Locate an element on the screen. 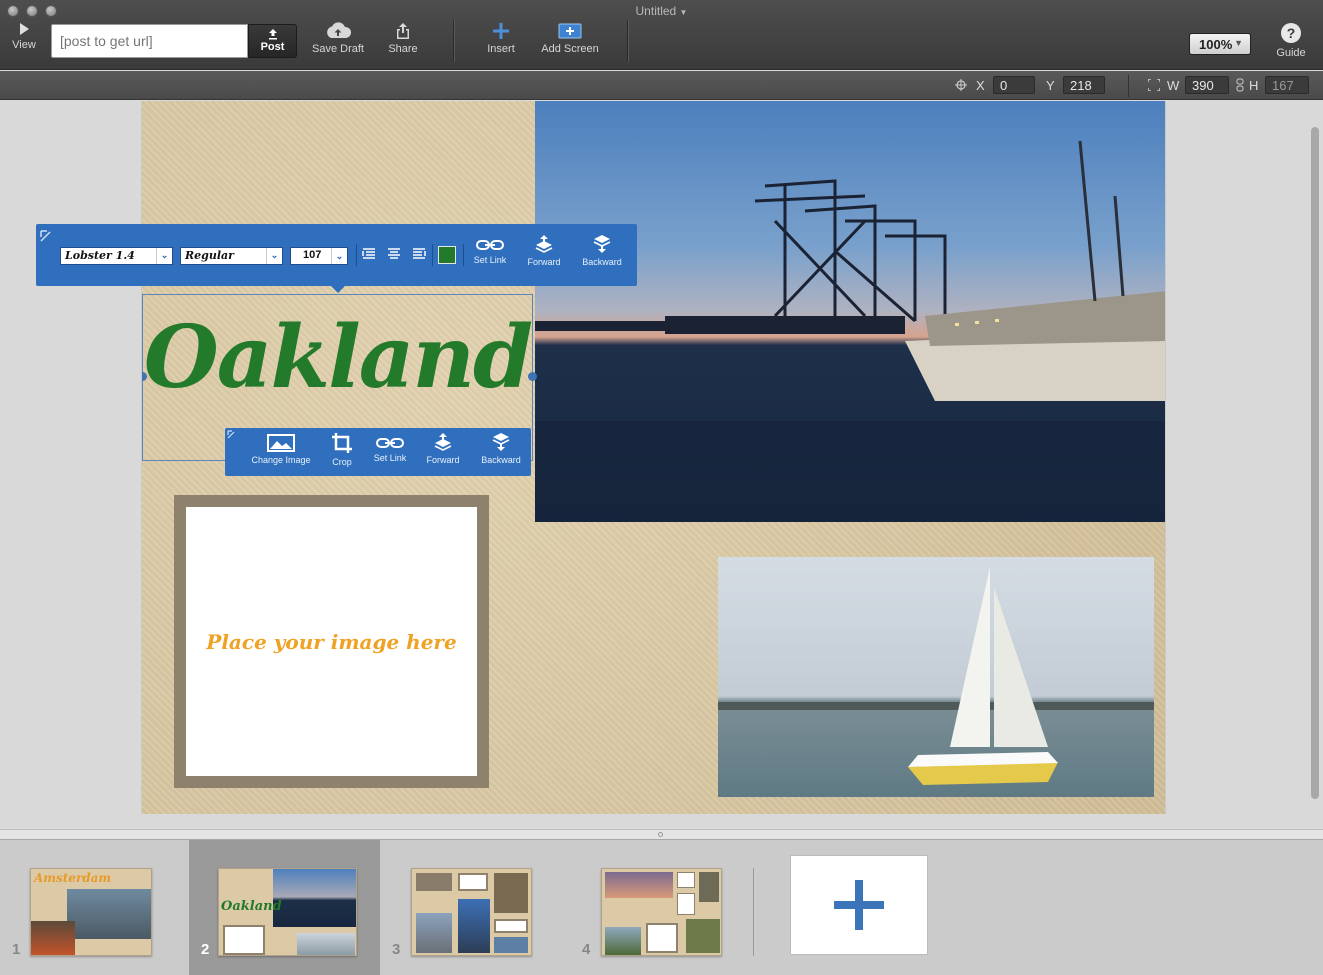  font-style-value: Regular is located at coordinates (209, 255).